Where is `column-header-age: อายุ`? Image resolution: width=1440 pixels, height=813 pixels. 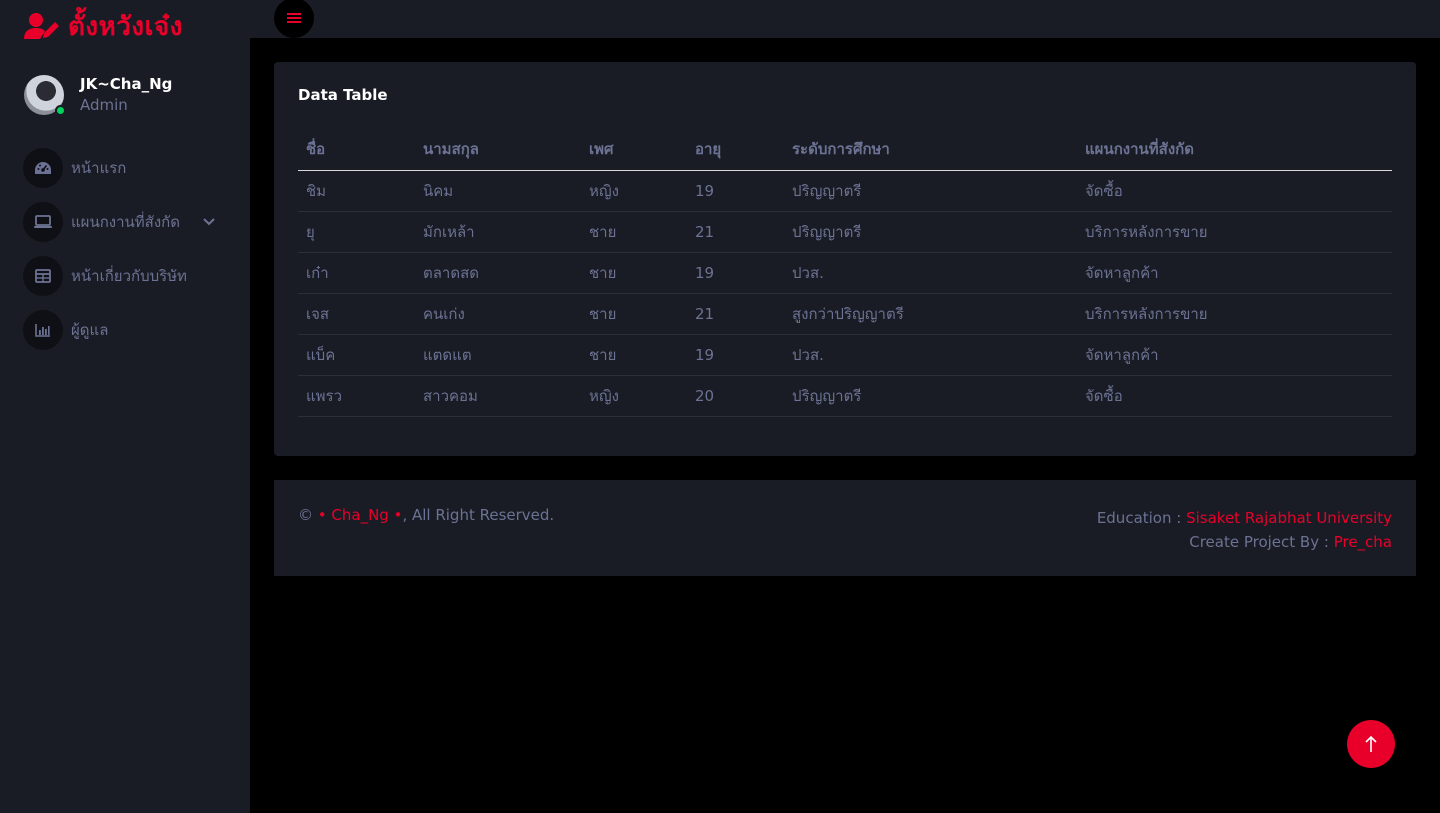
column-header-age: อายุ is located at coordinates (735, 149).